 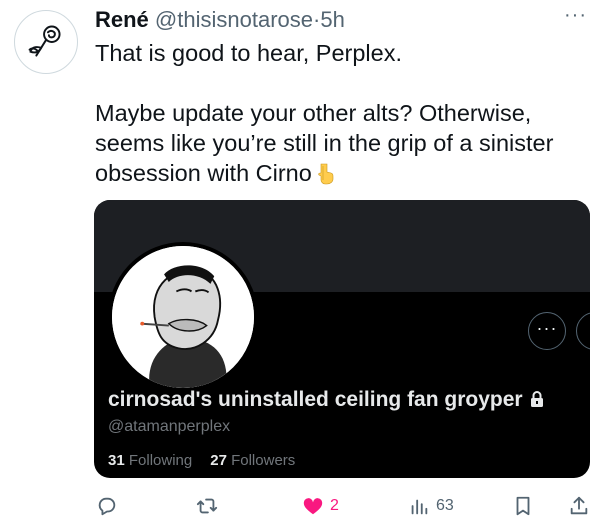 What do you see at coordinates (547, 328) in the screenshot?
I see `card-more-icon: ···` at bounding box center [547, 328].